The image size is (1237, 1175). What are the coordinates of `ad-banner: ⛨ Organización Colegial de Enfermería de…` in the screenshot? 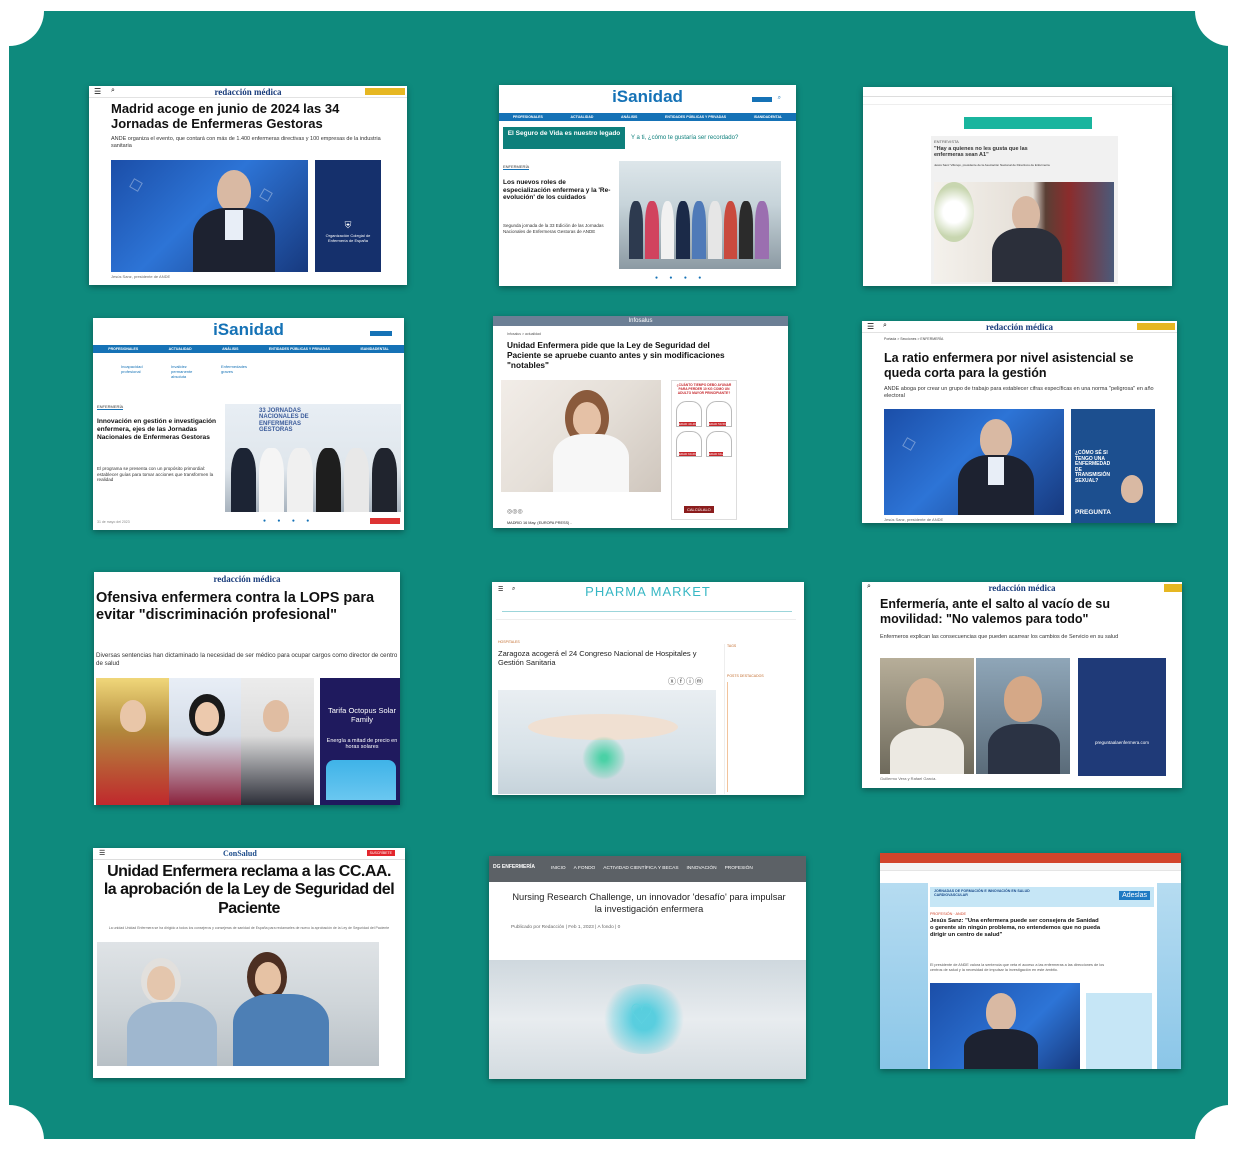 It's located at (348, 216).